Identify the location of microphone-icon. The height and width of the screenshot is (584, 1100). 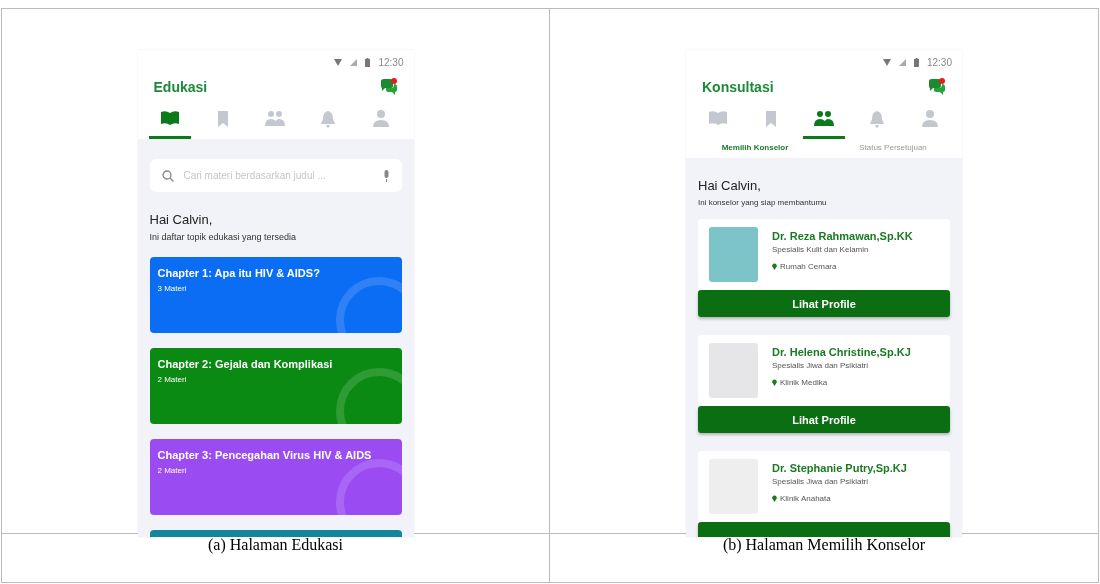
(386, 175).